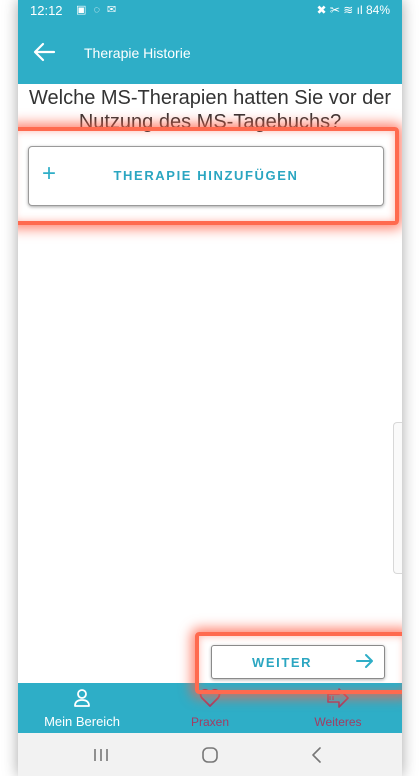 This screenshot has width=419, height=776. Describe the element at coordinates (101, 755) in the screenshot. I see `recent-apps-icon` at that location.